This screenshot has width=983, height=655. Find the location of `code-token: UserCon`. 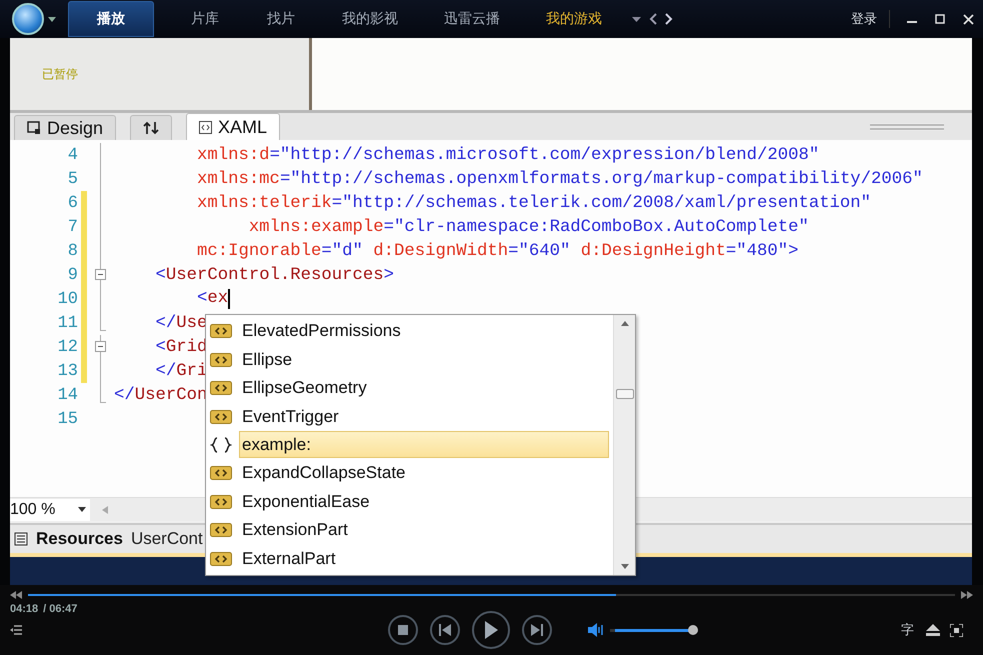

code-token: UserCon is located at coordinates (171, 395).